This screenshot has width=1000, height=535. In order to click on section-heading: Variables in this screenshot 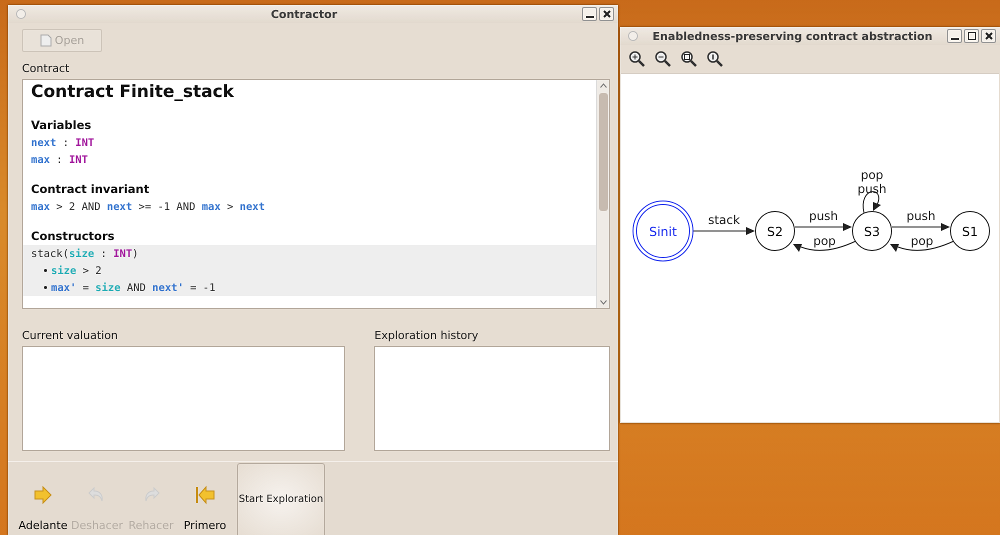, I will do `click(61, 125)`.